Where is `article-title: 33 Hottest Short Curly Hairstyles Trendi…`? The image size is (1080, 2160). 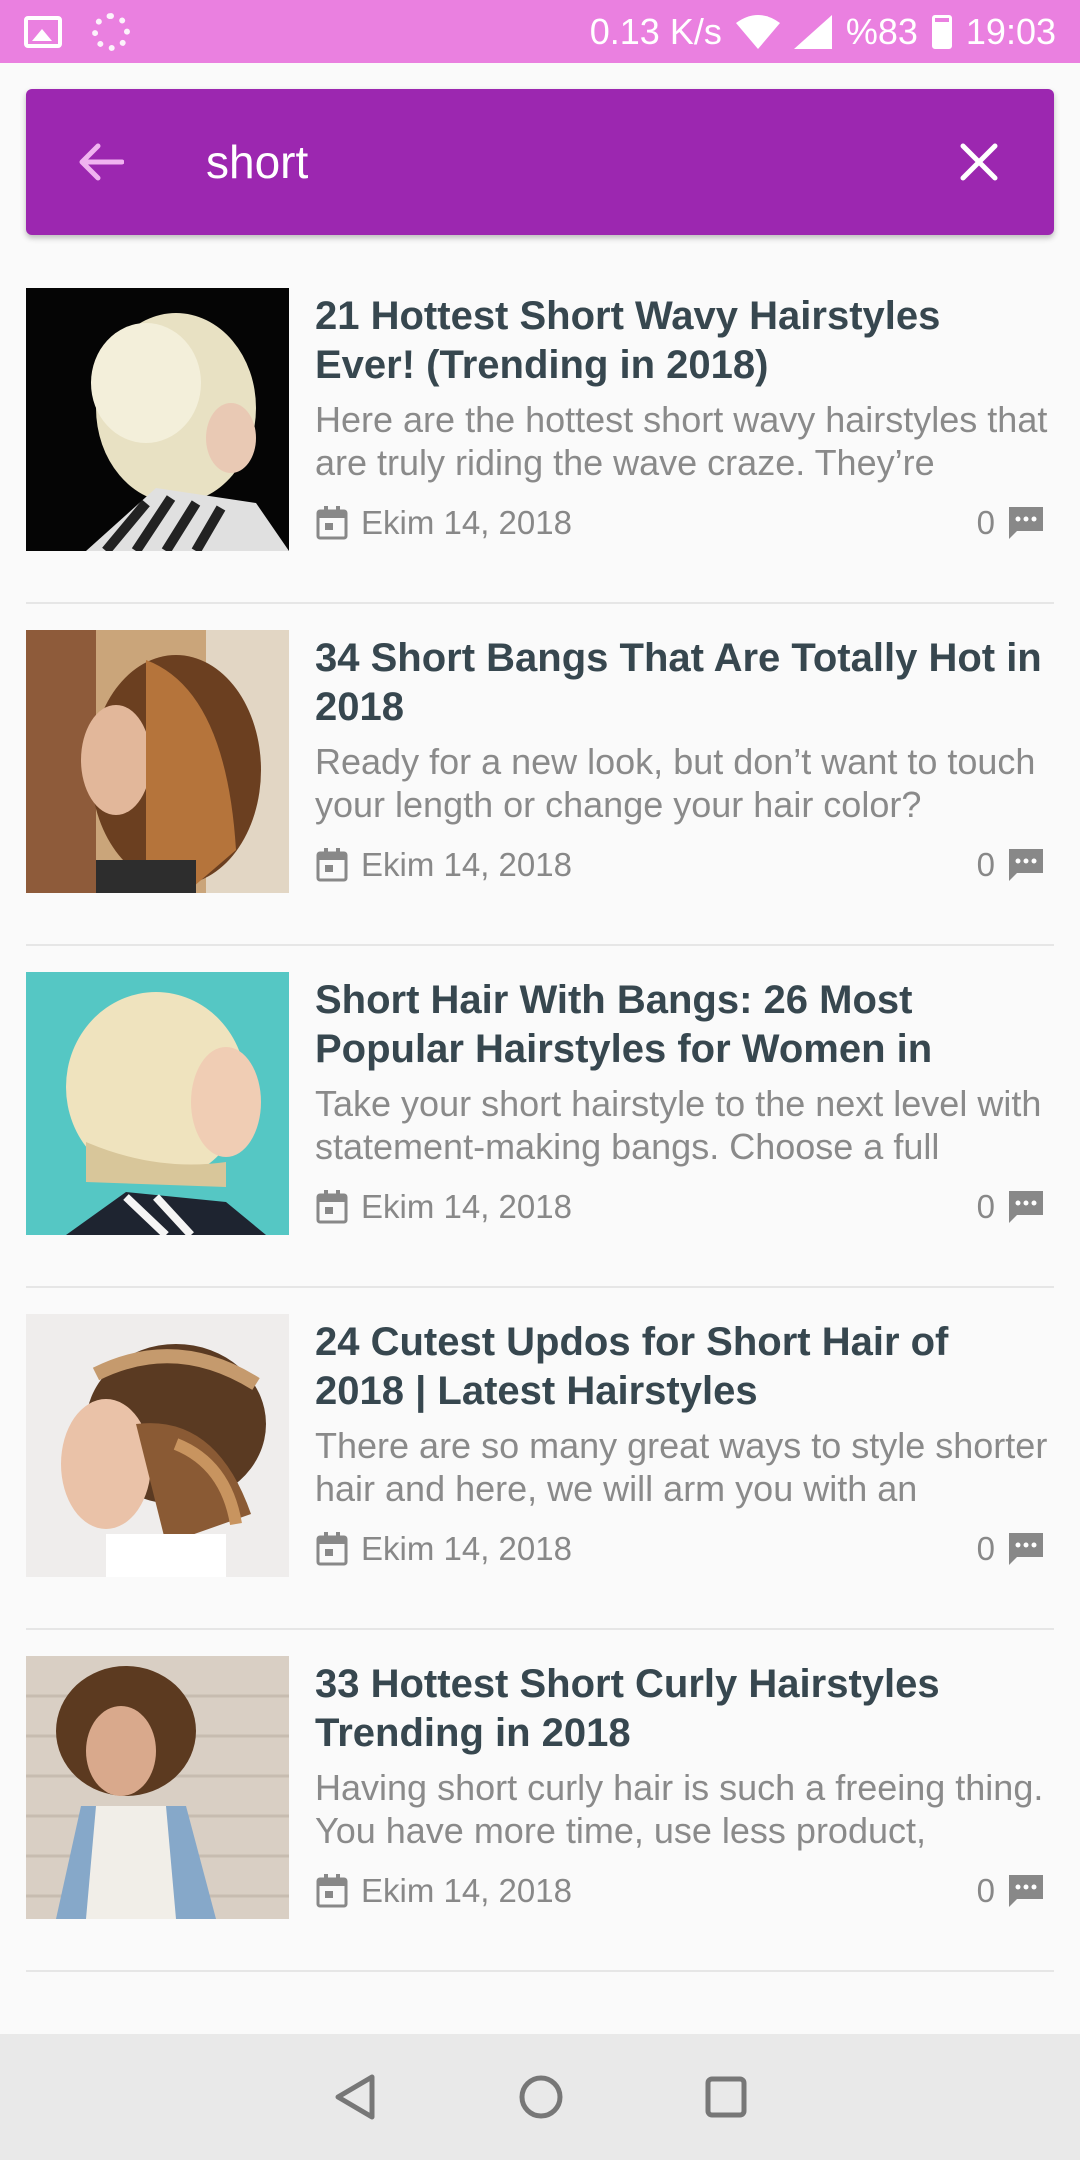
article-title: 33 Hottest Short Curly Hairstyles Trendi… is located at coordinates (627, 1708).